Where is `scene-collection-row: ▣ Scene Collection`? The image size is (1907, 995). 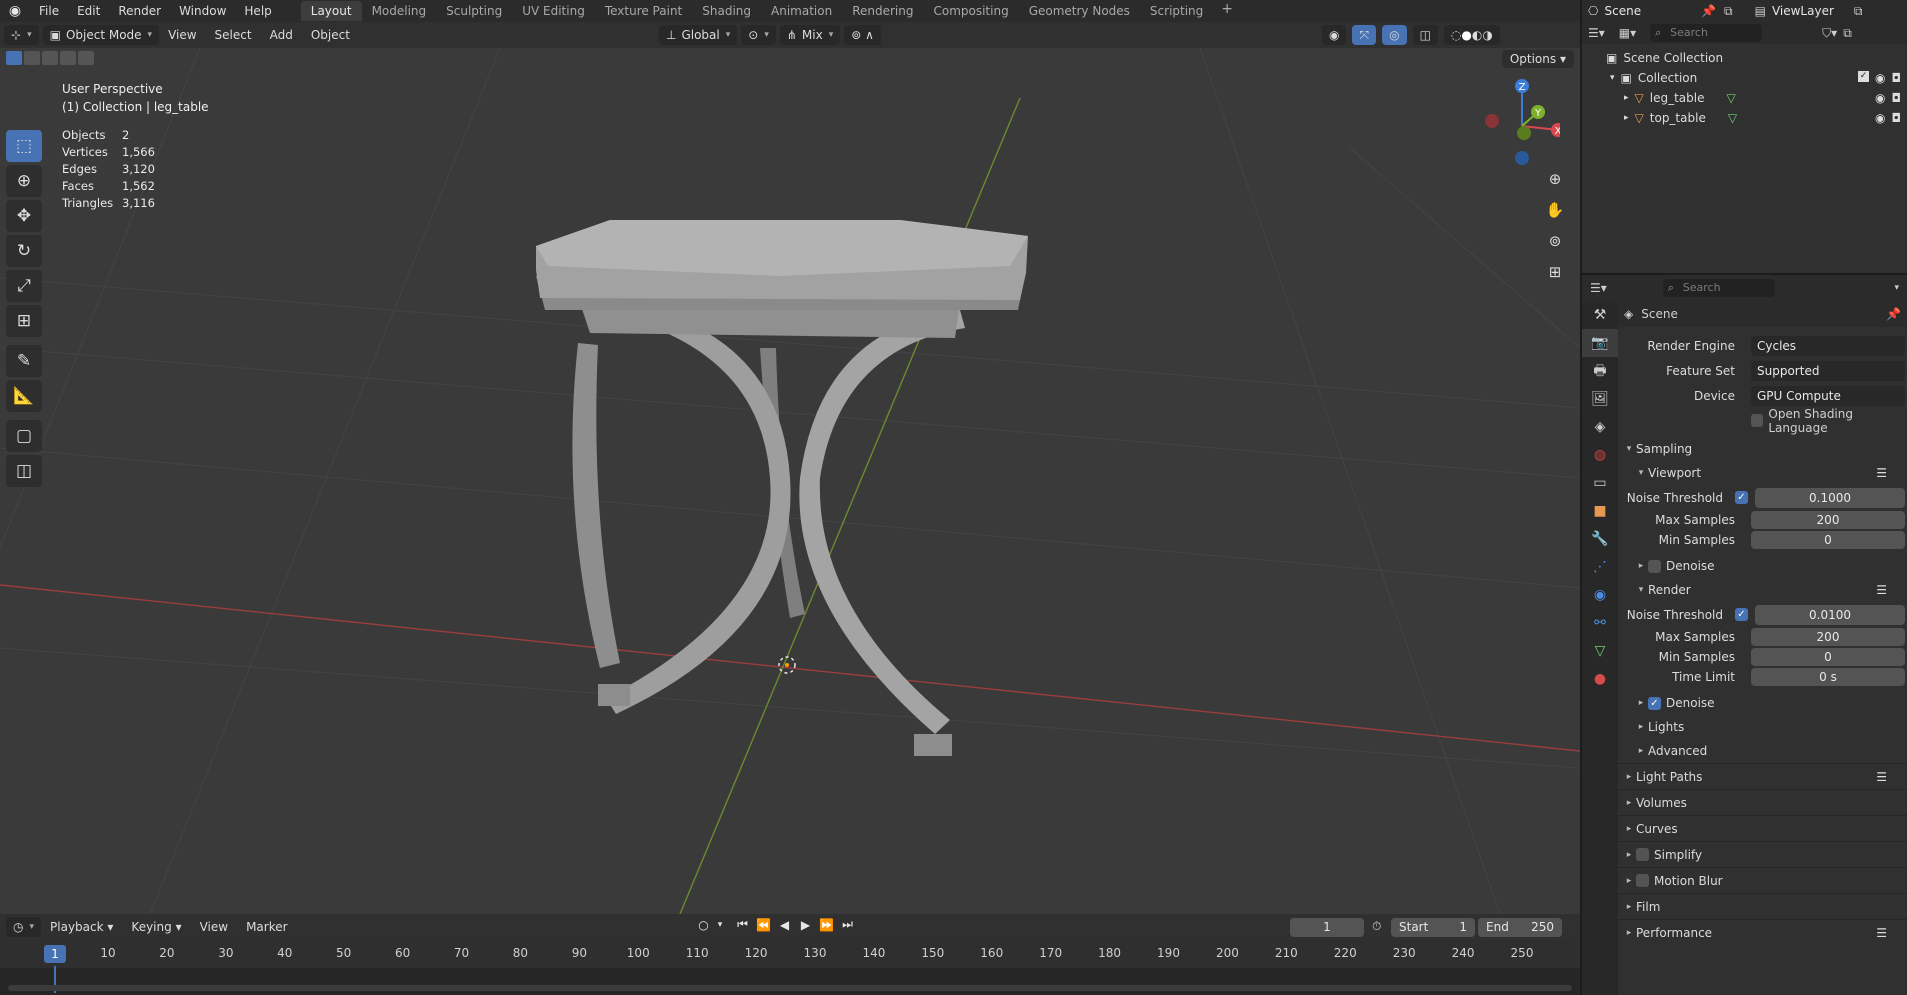 scene-collection-row: ▣ Scene Collection is located at coordinates (1744, 58).